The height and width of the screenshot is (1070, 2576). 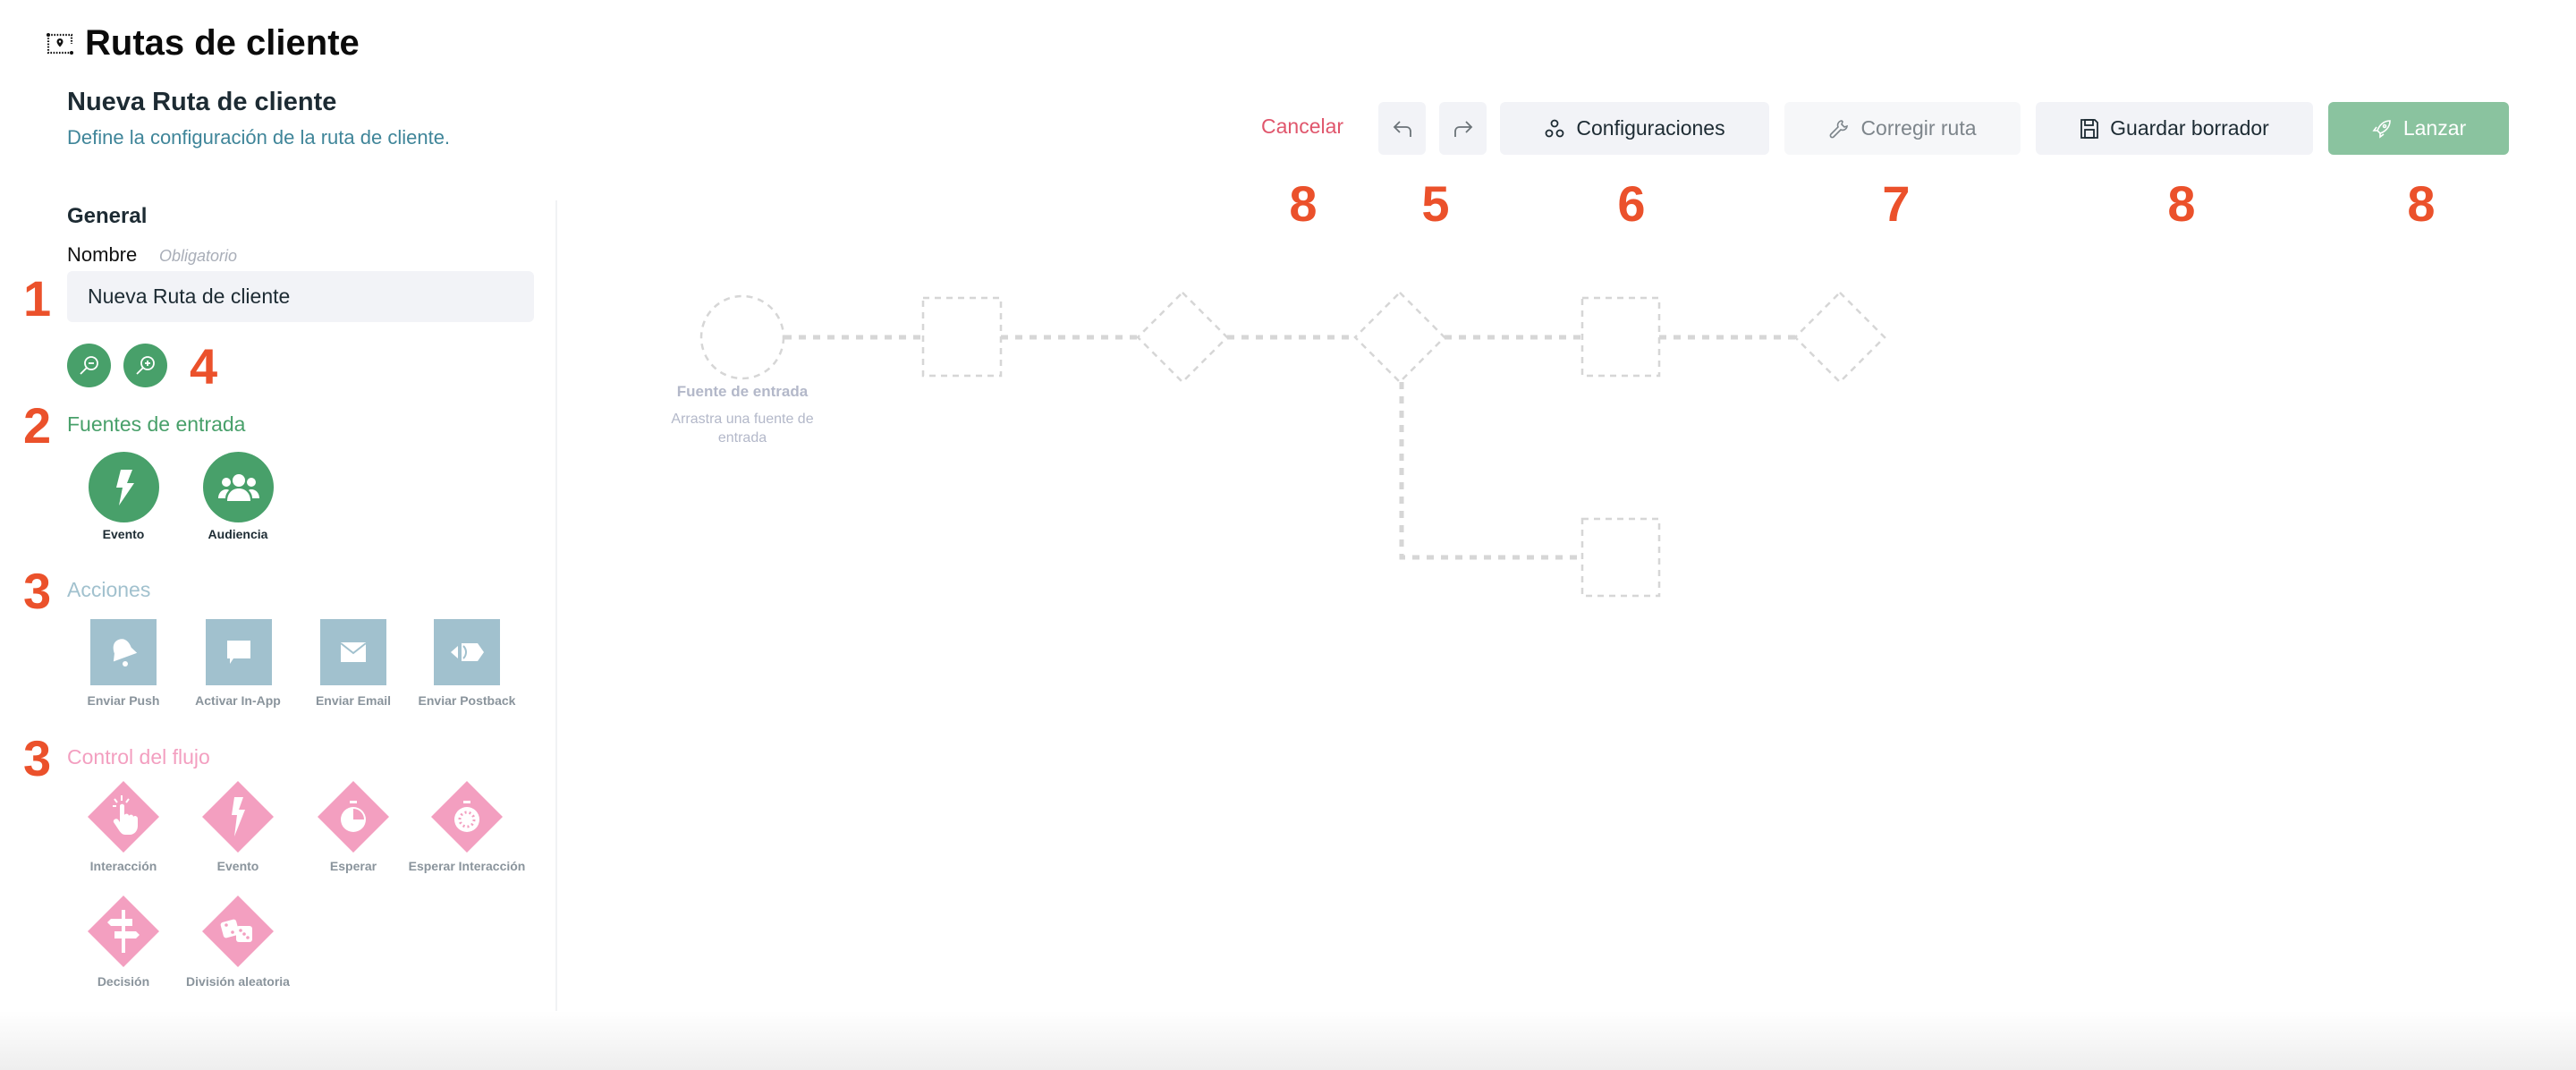 I want to click on entry-node-placeholder, so click(x=742, y=337).